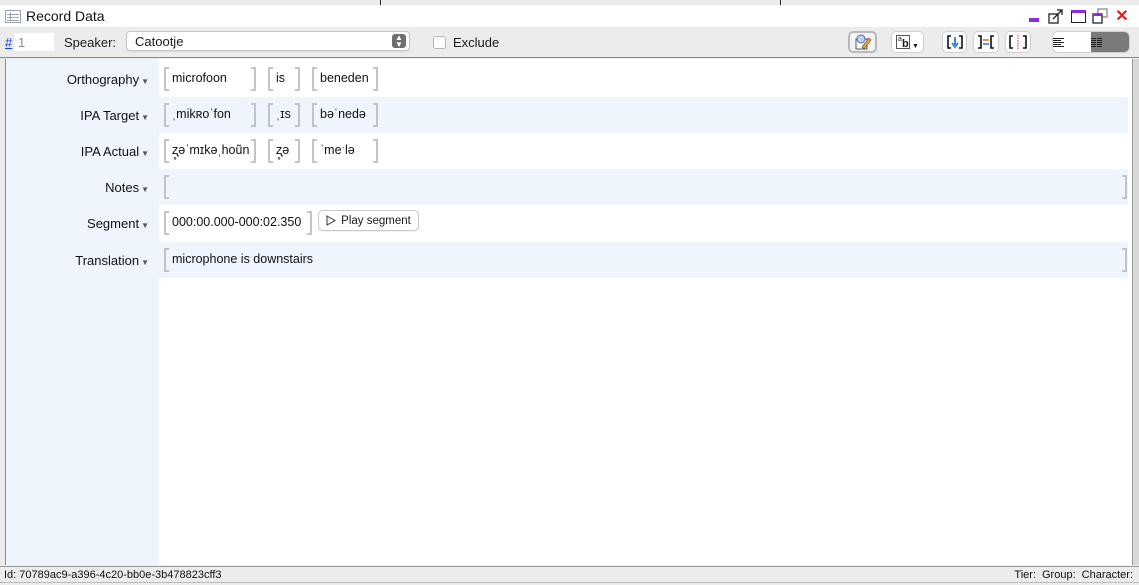  What do you see at coordinates (903, 42) in the screenshot?
I see `font-ab-icon: ab` at bounding box center [903, 42].